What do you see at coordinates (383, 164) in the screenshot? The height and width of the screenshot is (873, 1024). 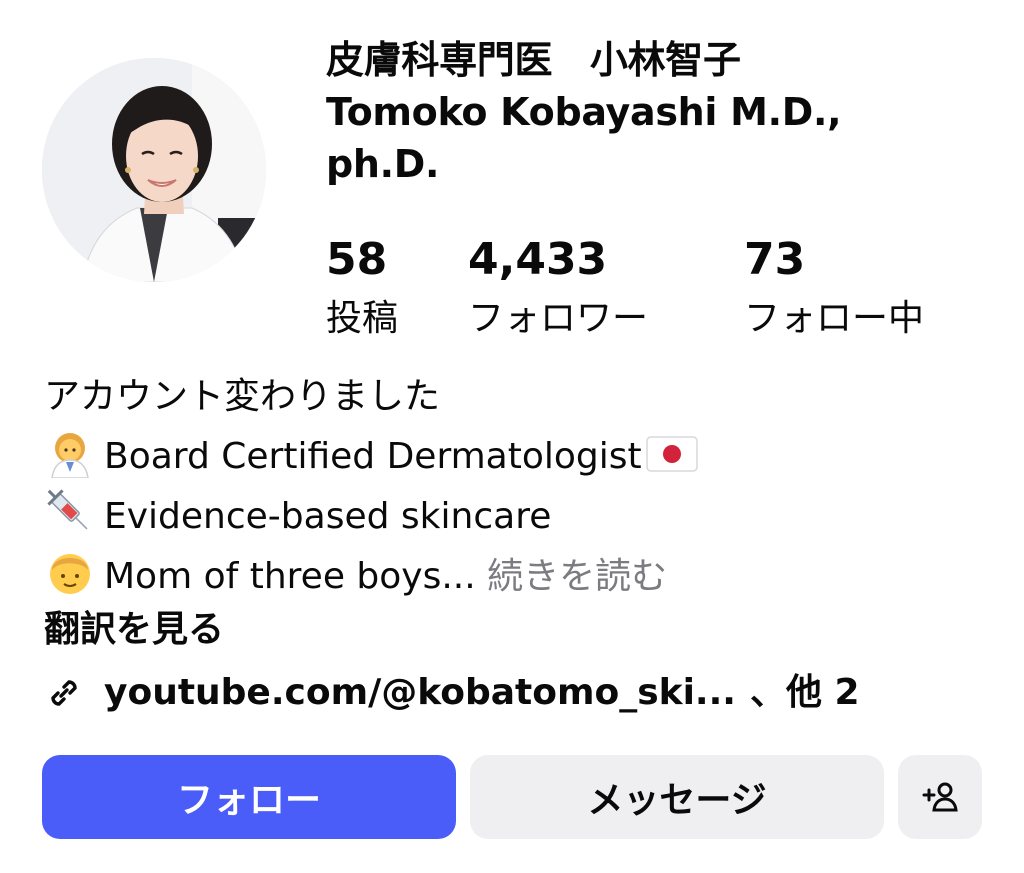 I see `profile-name-line-3: ph.D.` at bounding box center [383, 164].